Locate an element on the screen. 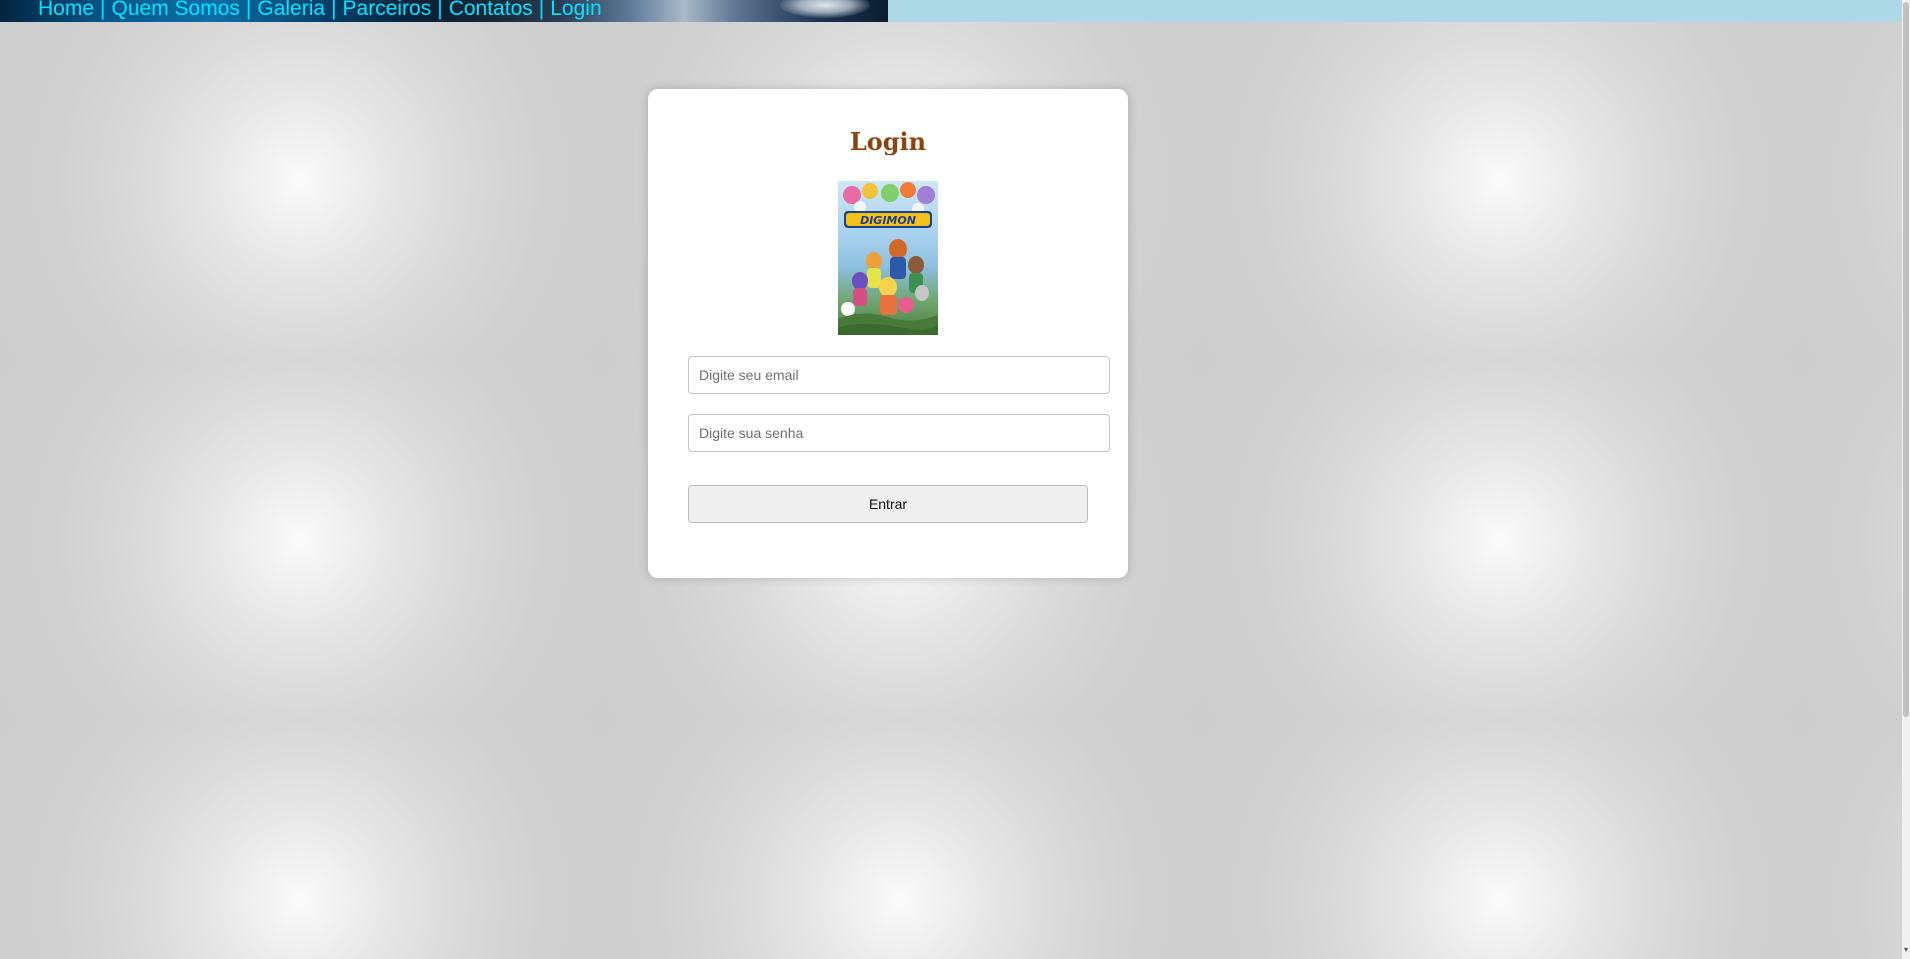  password-input is located at coordinates (899, 433).